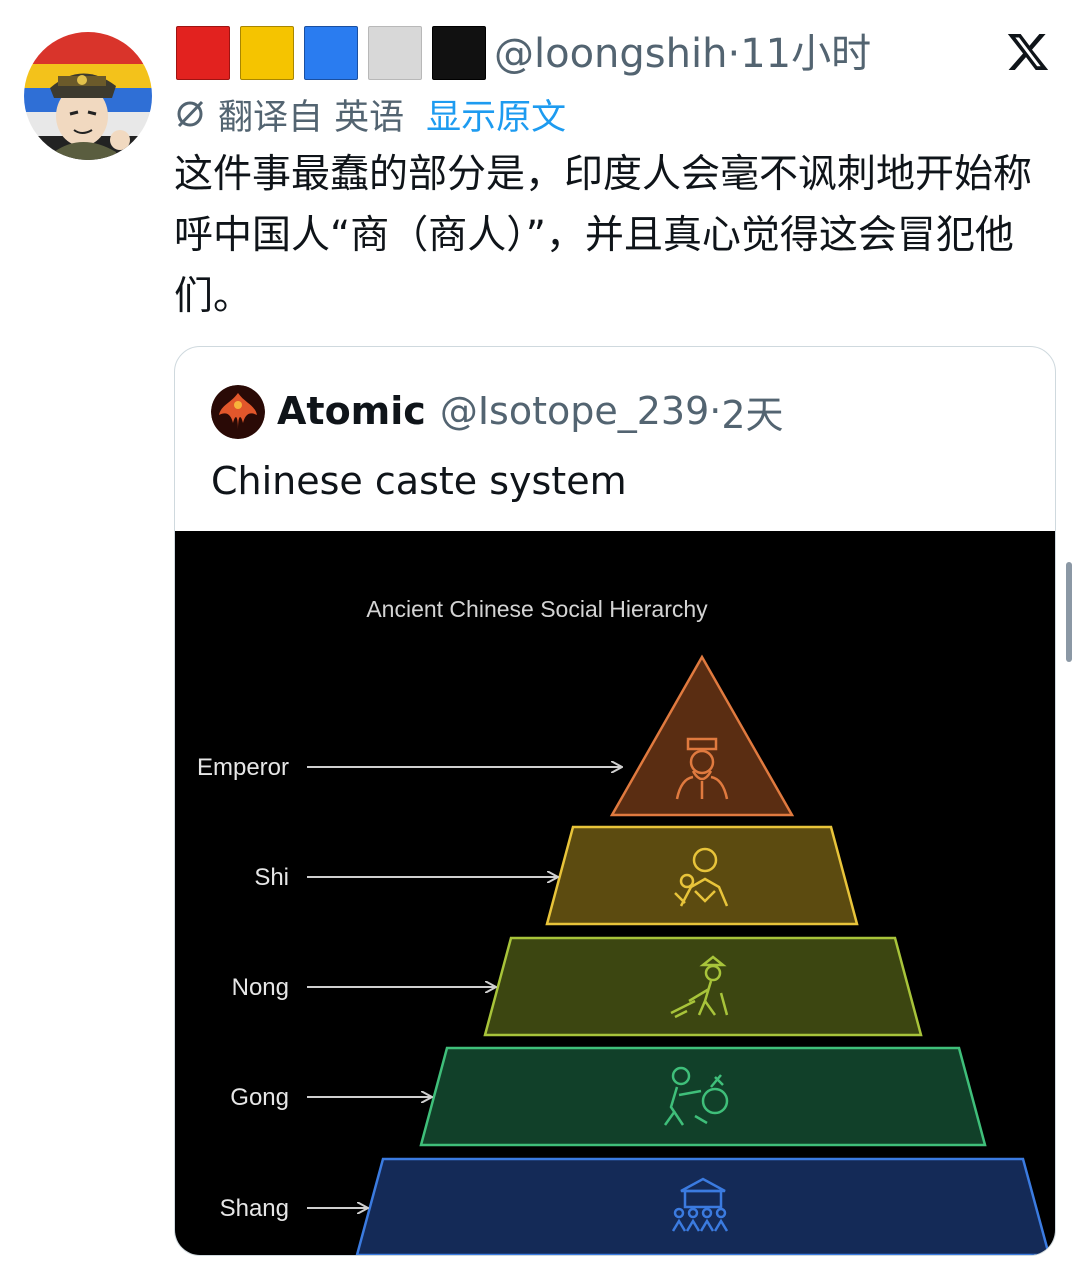 The height and width of the screenshot is (1272, 1080). I want to click on shang-label: Shang, so click(254, 1208).